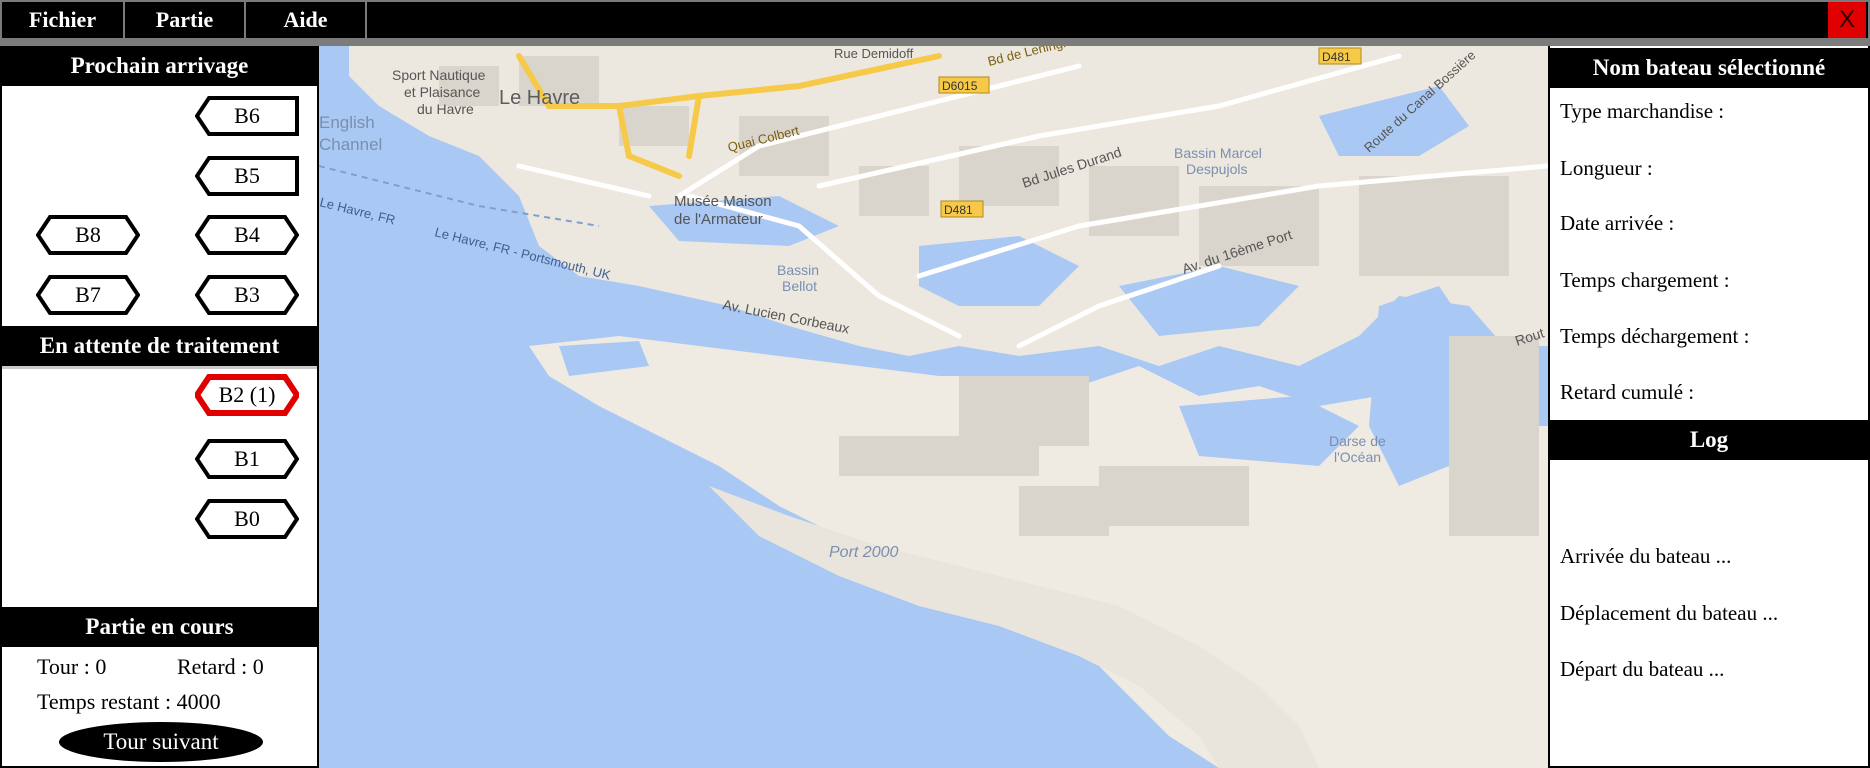  I want to click on label-bassin-marcel-1: Bassin Marcel, so click(1218, 153).